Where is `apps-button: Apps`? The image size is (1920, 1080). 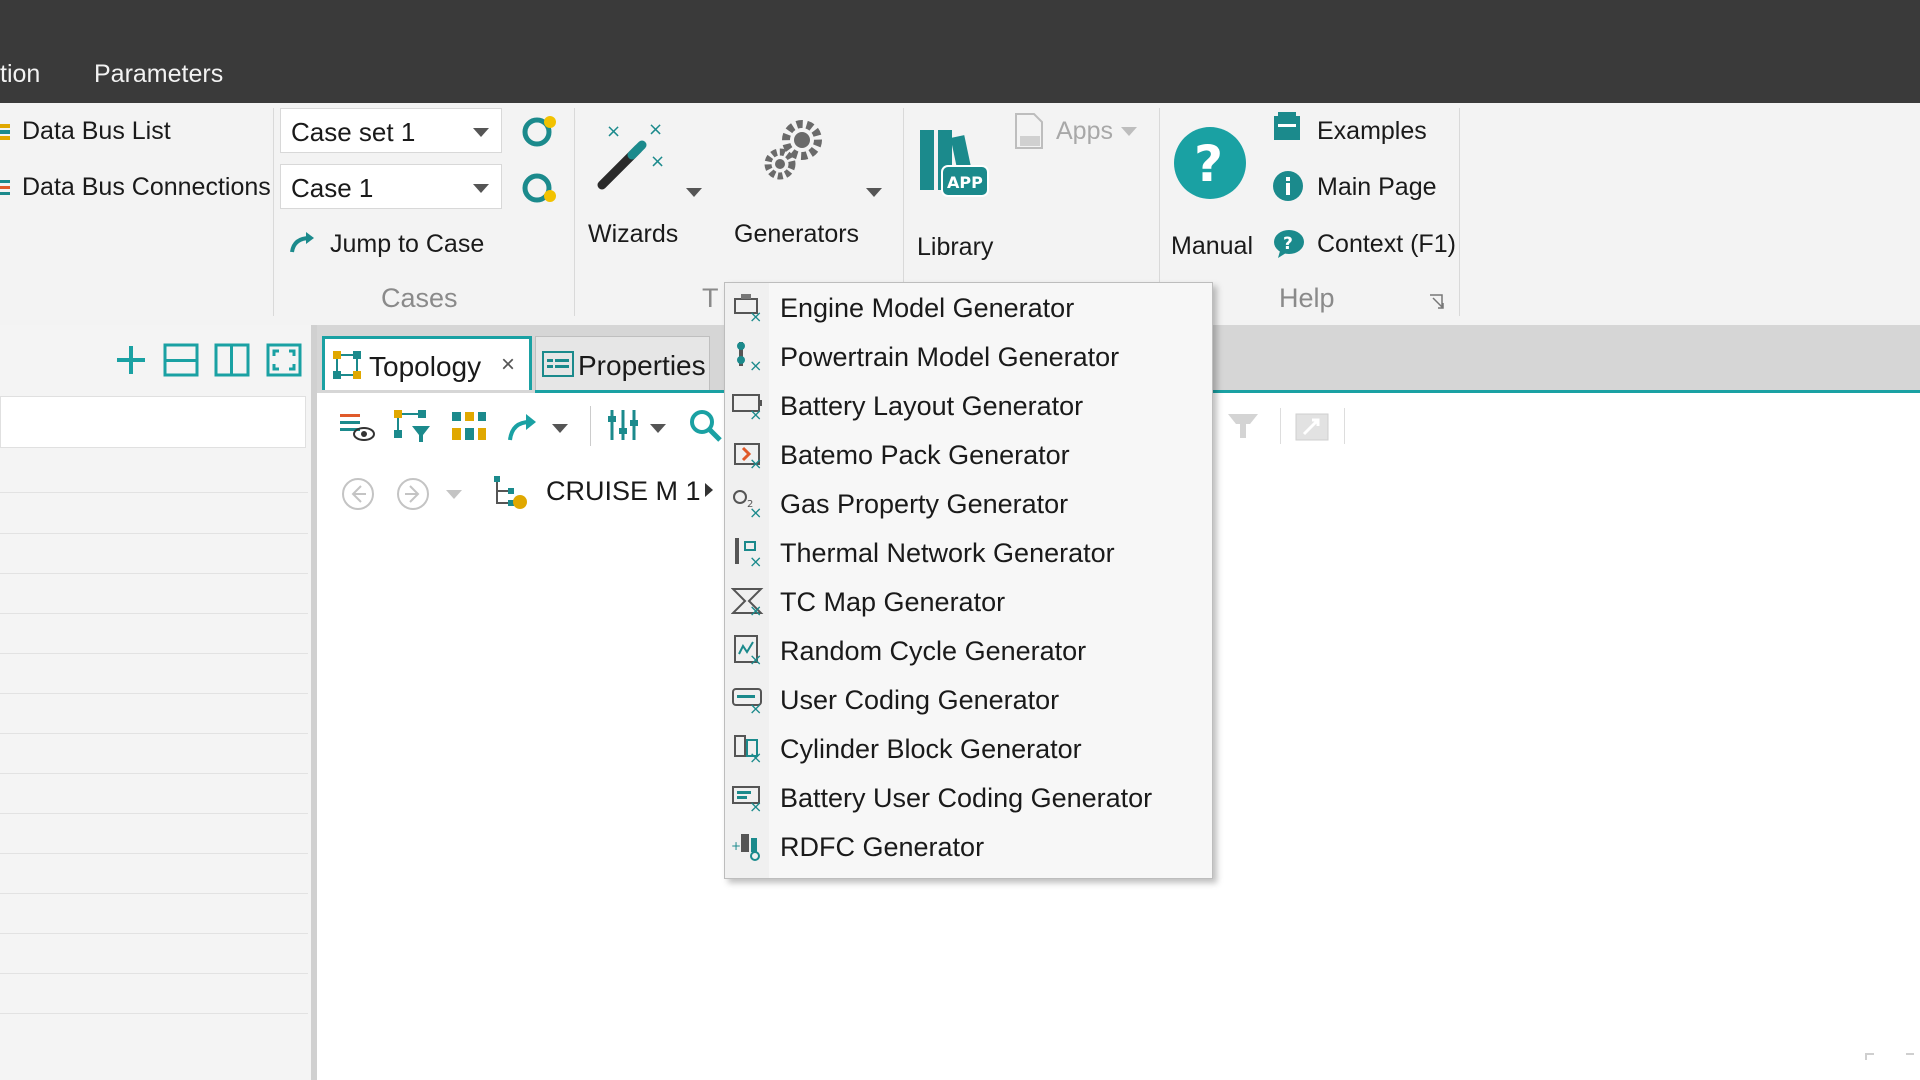
apps-button: Apps is located at coordinates (1084, 131).